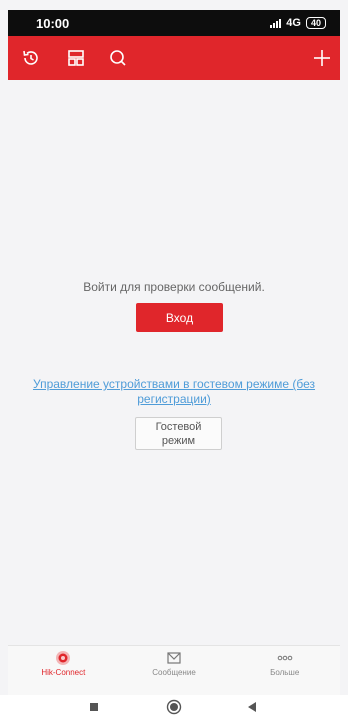 This screenshot has width=348, height=720. I want to click on layout-icon, so click(76, 58).